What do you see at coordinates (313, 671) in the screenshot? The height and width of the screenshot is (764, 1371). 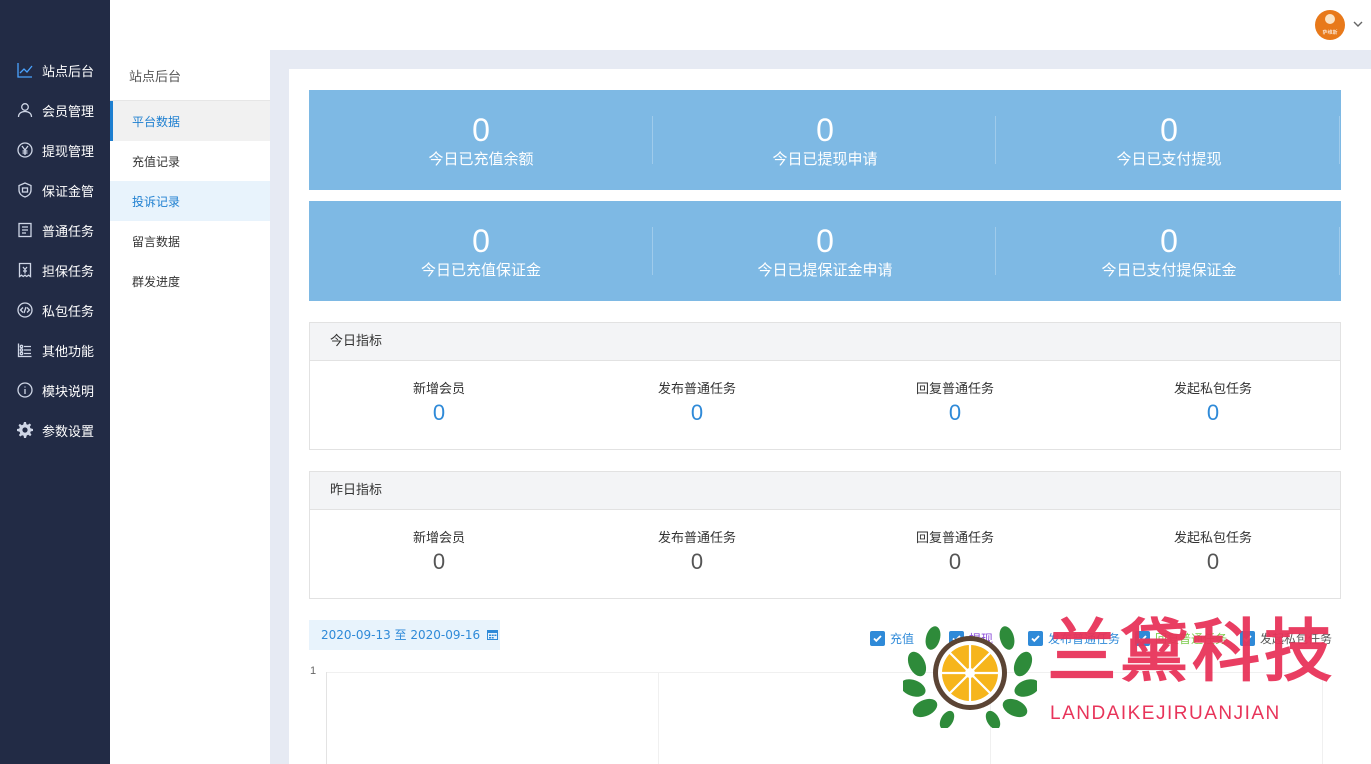 I see `chart-y-tick: 1` at bounding box center [313, 671].